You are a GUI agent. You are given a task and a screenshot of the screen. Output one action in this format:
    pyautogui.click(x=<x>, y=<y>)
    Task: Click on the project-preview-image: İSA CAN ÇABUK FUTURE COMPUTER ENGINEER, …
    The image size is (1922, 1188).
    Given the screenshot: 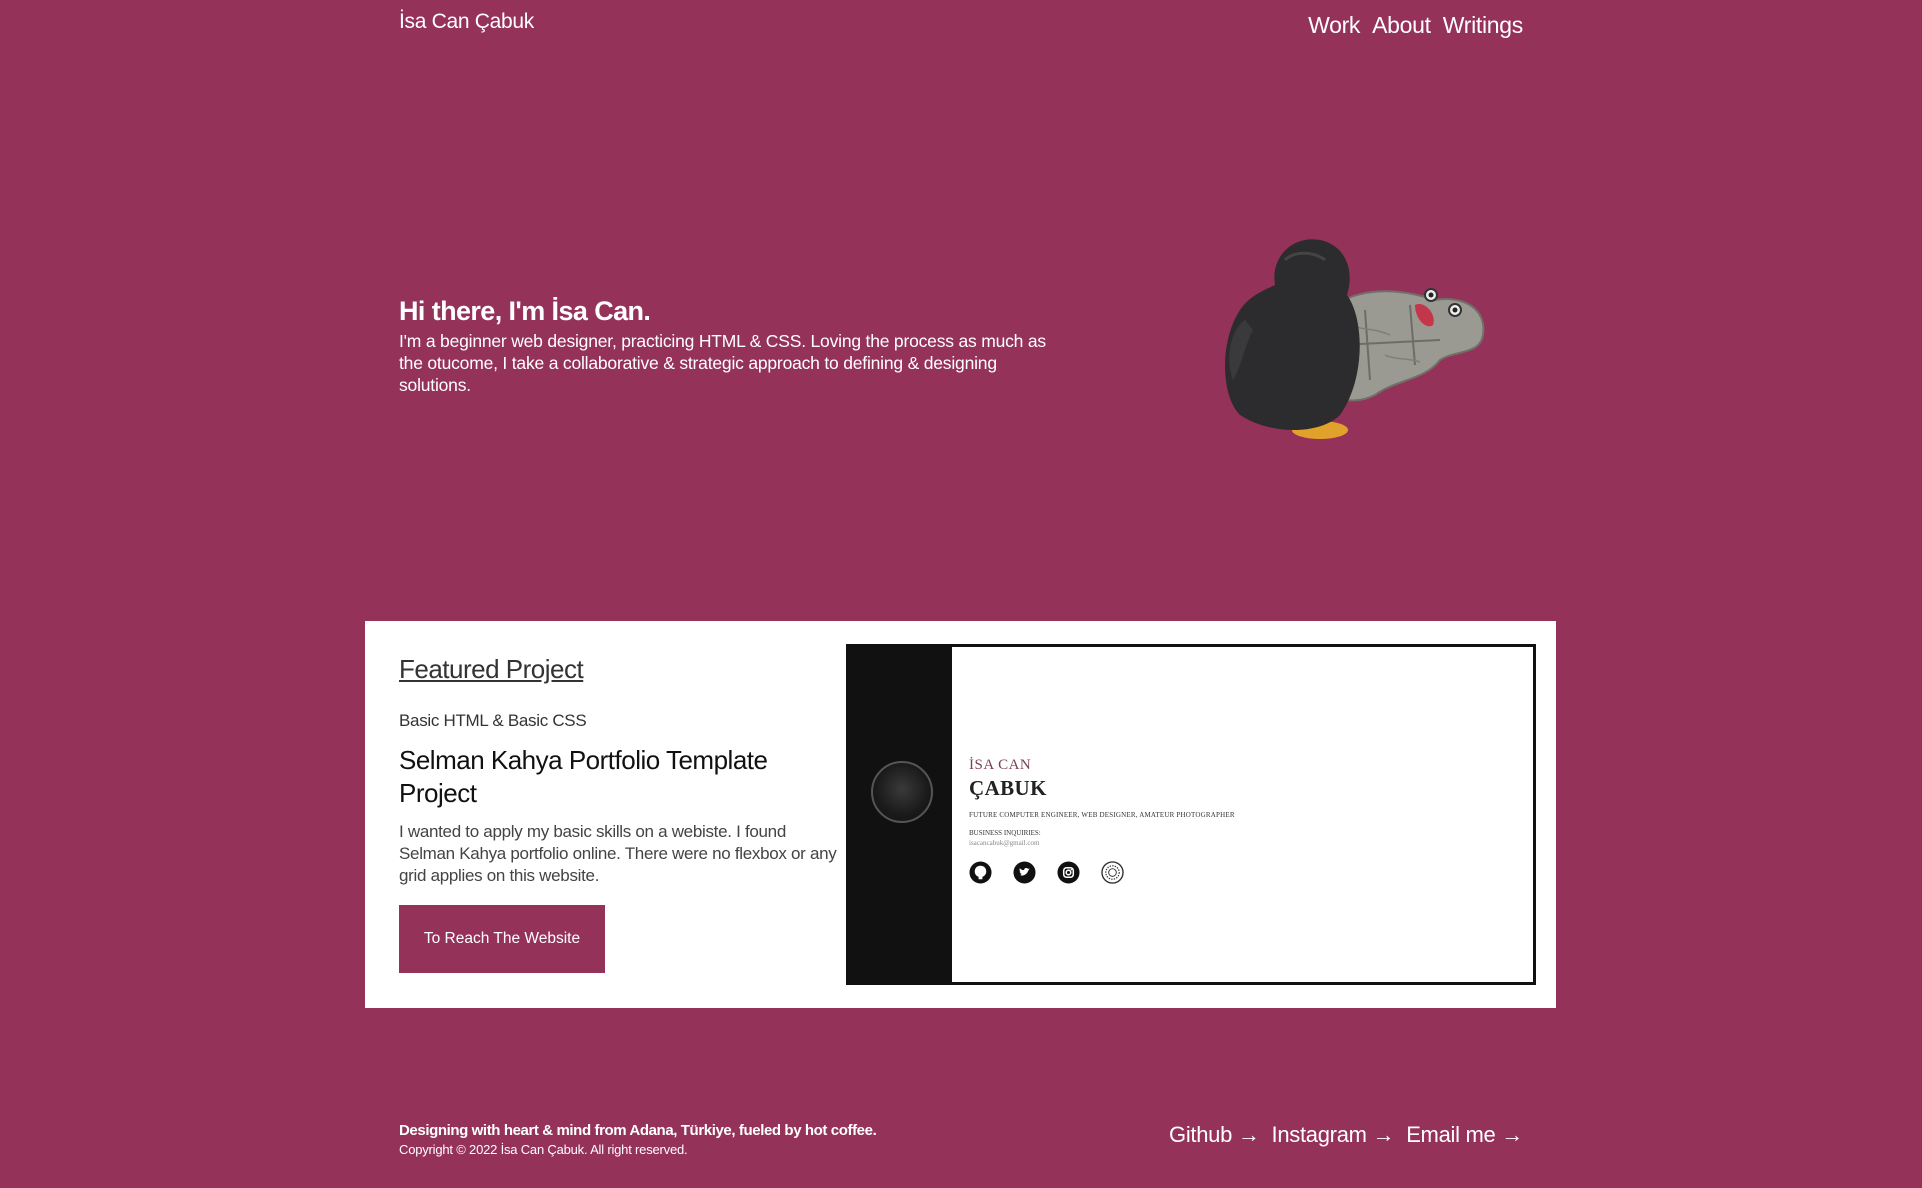 What is the action you would take?
    pyautogui.click(x=1191, y=814)
    